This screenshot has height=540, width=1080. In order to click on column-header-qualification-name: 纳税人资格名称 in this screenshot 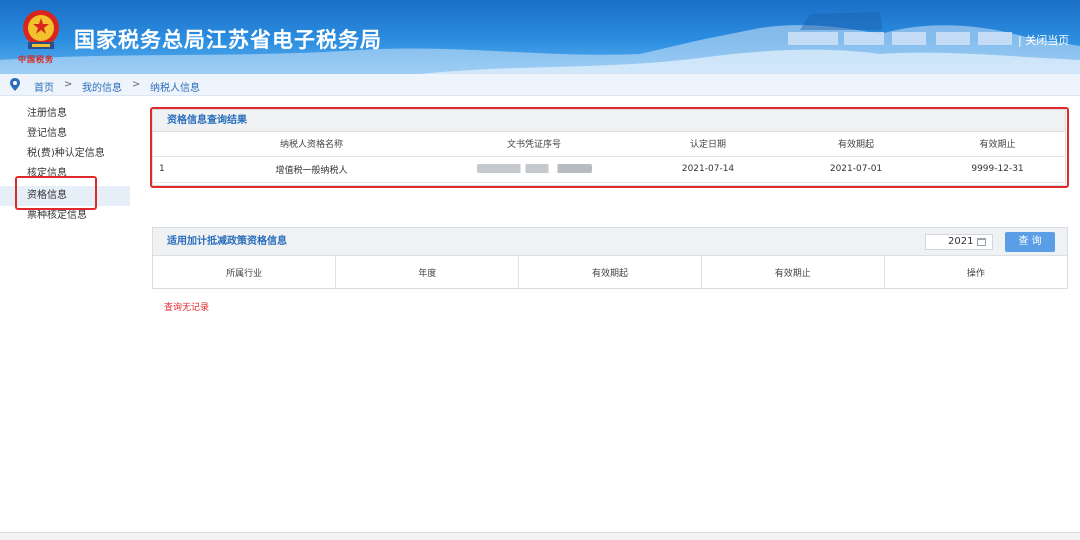, I will do `click(311, 144)`.